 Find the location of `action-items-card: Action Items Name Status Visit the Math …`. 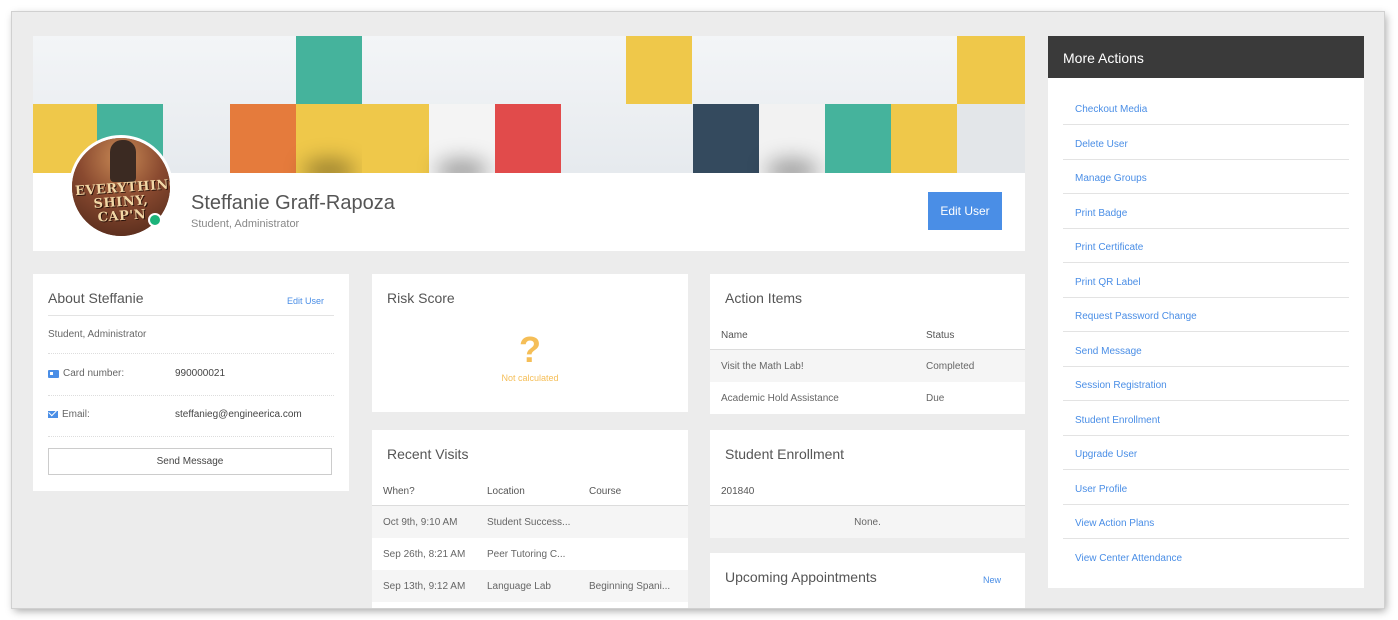

action-items-card: Action Items Name Status Visit the Math … is located at coordinates (867, 344).